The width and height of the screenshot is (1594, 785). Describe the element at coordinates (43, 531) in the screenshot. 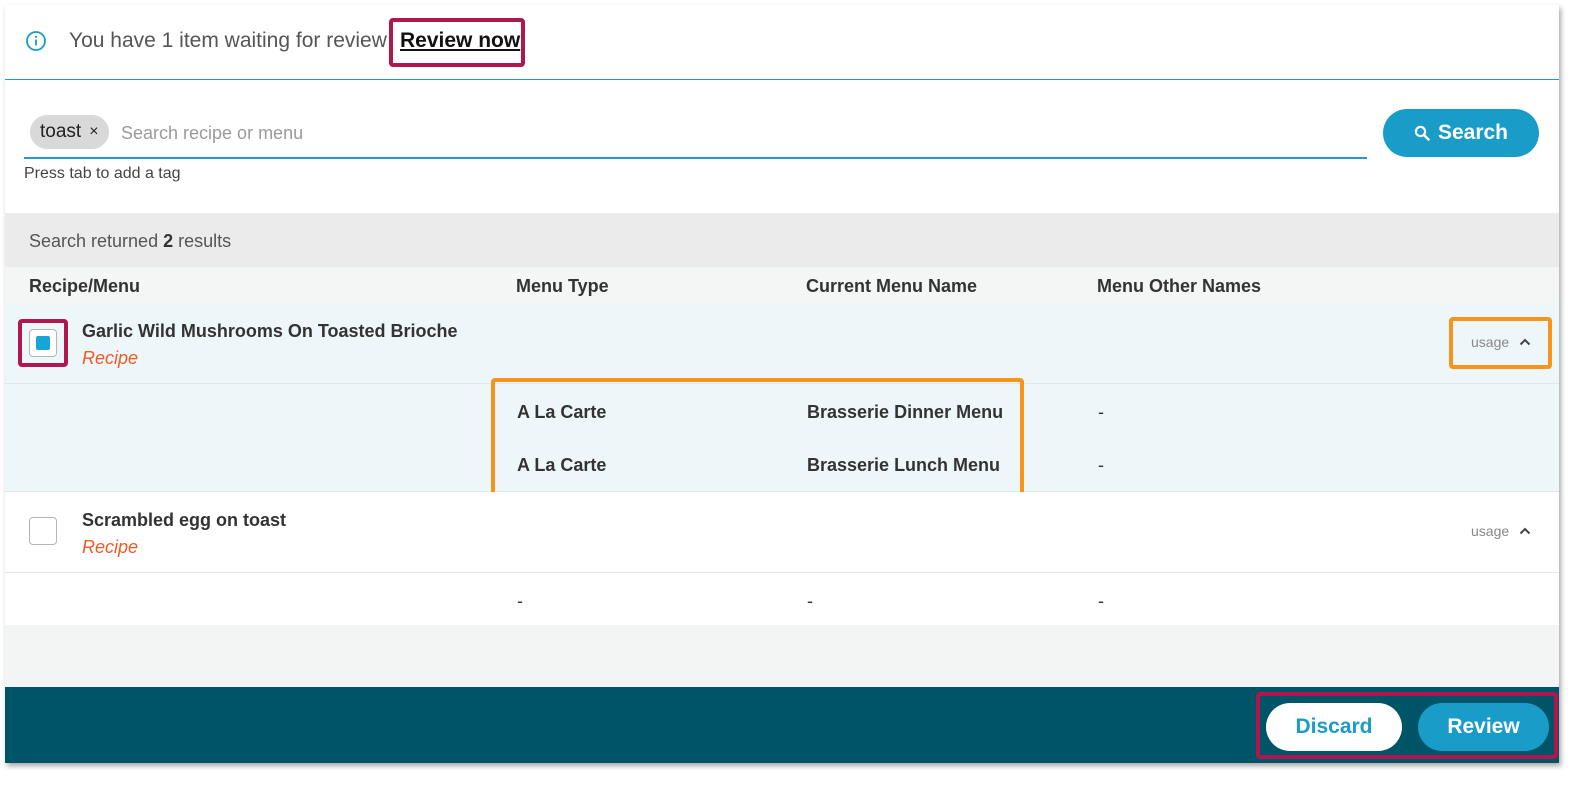

I see `row-checkbox` at that location.